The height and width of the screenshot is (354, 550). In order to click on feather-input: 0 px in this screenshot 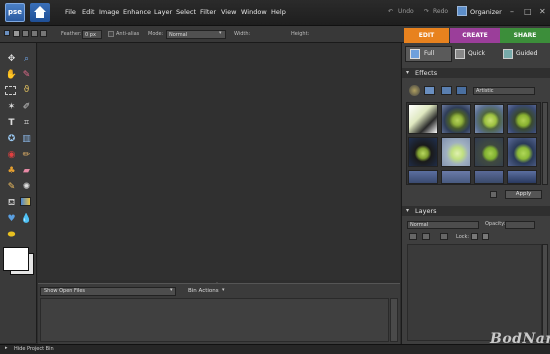, I will do `click(92, 34)`.